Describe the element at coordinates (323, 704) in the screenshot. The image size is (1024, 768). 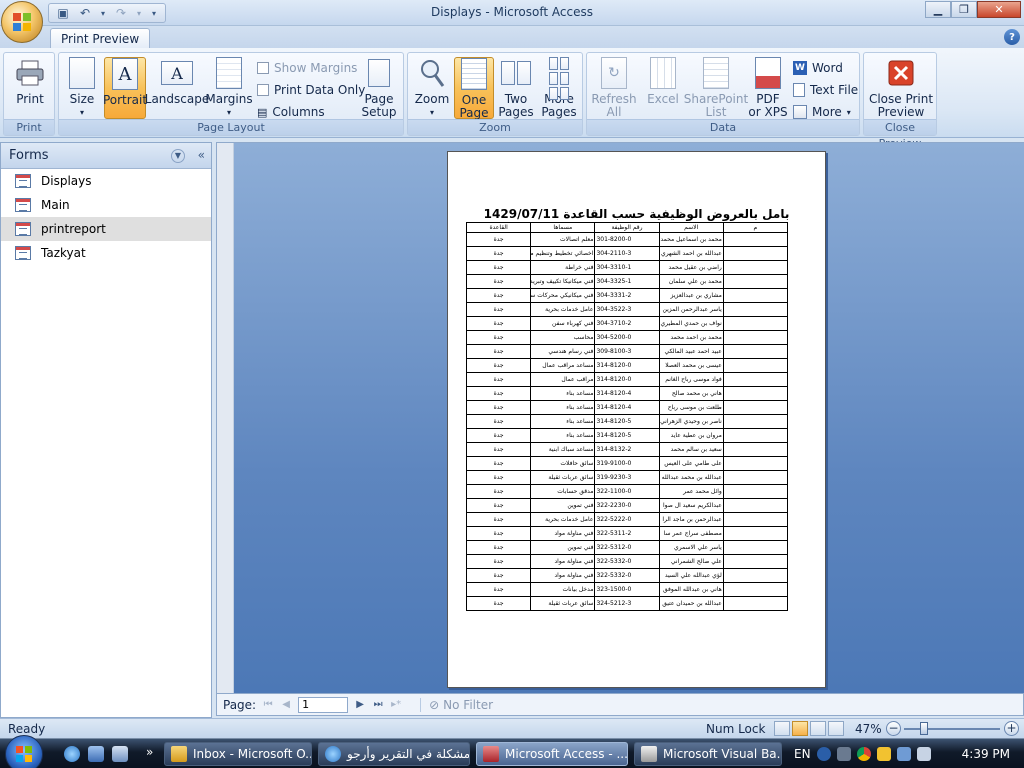
I see `page-number-input` at that location.